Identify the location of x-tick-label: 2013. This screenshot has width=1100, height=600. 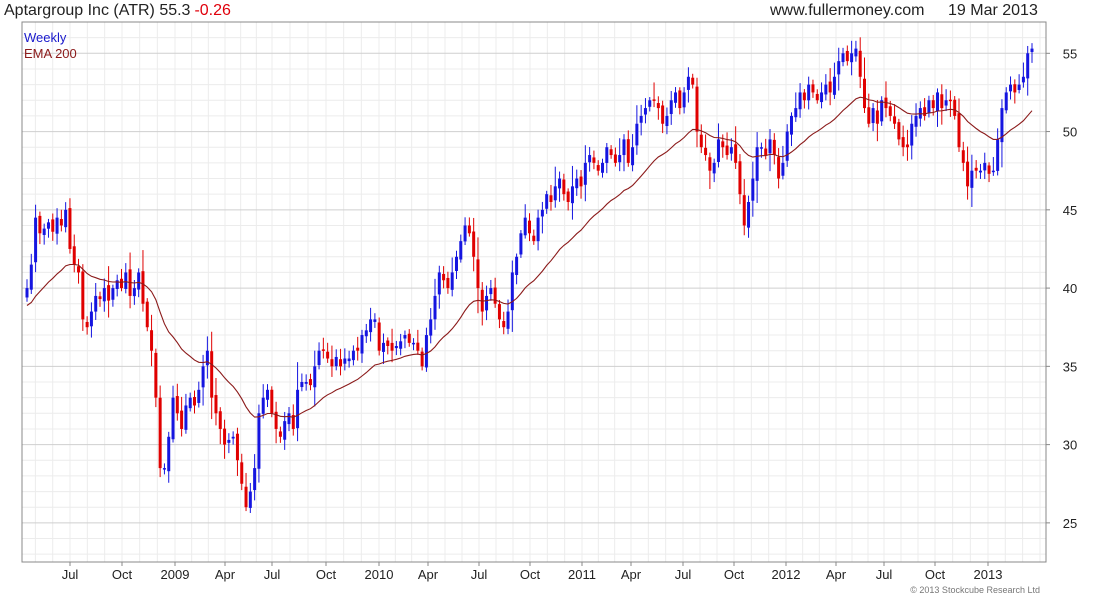
(988, 574).